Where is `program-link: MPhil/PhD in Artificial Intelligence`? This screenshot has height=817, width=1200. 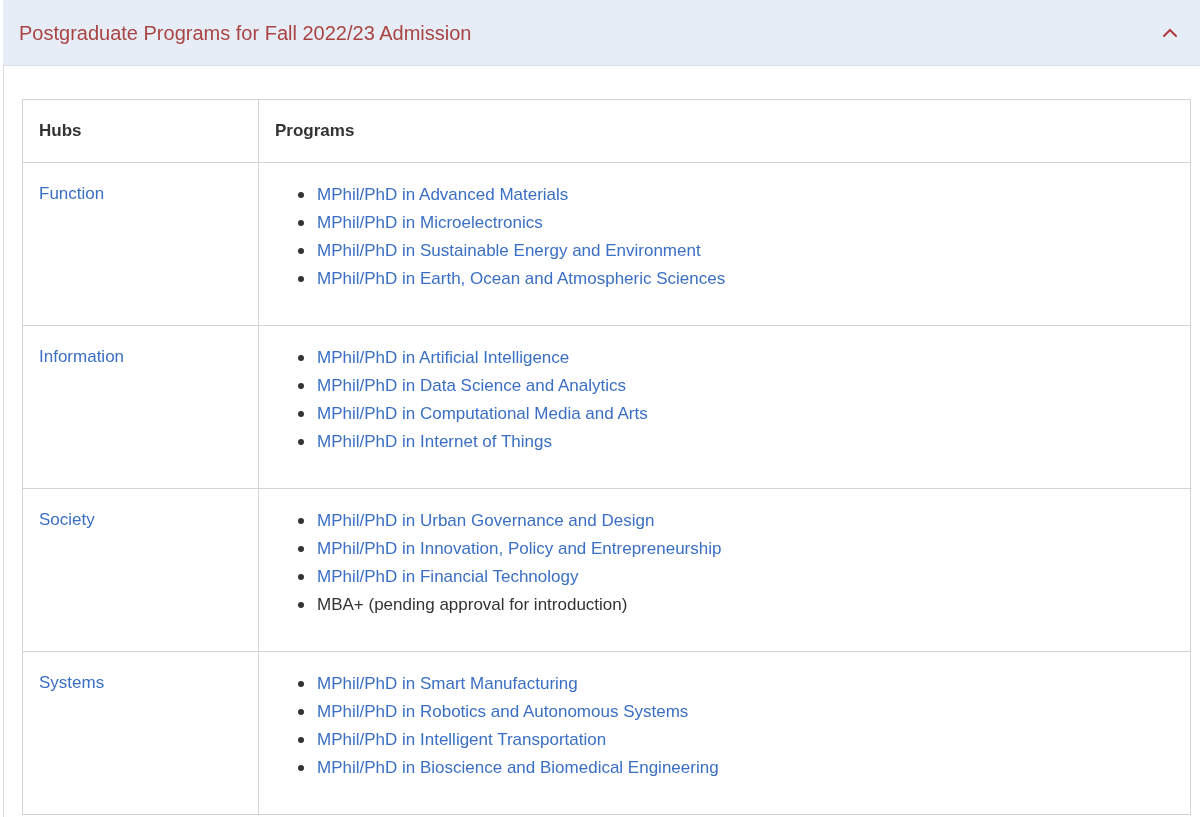 program-link: MPhil/PhD in Artificial Intelligence is located at coordinates (443, 358).